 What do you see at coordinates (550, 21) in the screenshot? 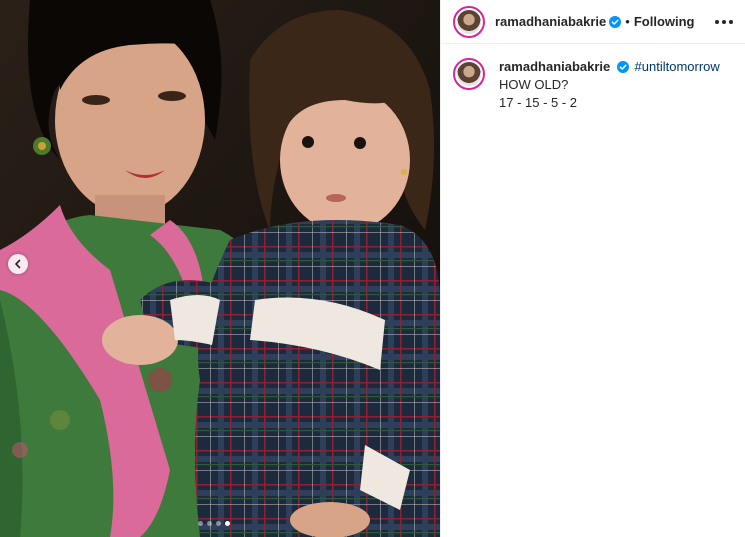
I see `username-link: ramadhaniabakrie` at bounding box center [550, 21].